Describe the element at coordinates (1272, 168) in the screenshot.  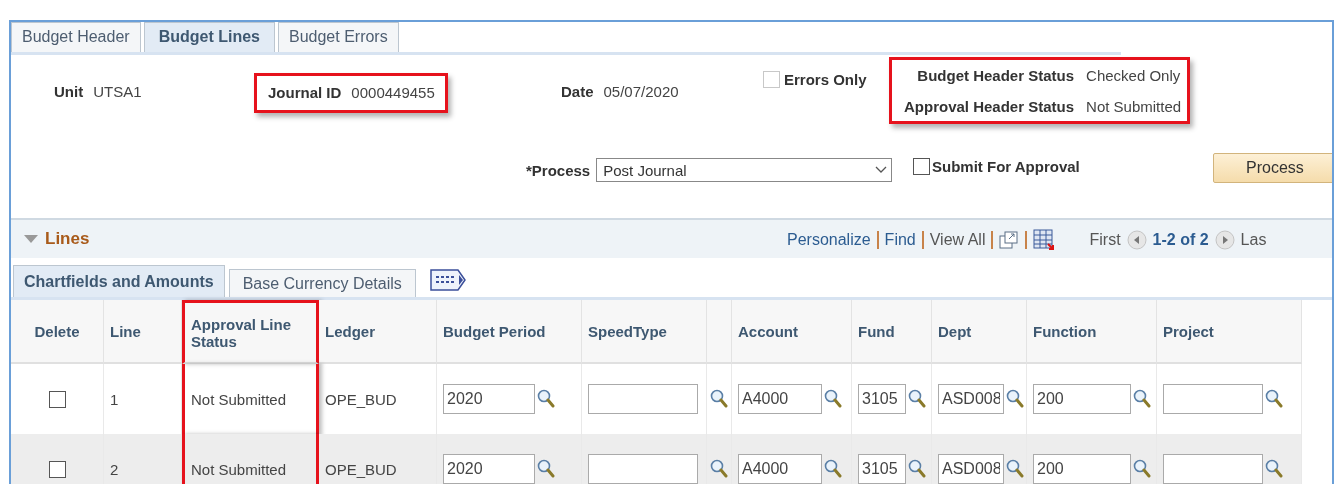
I see `process-button: Process` at that location.